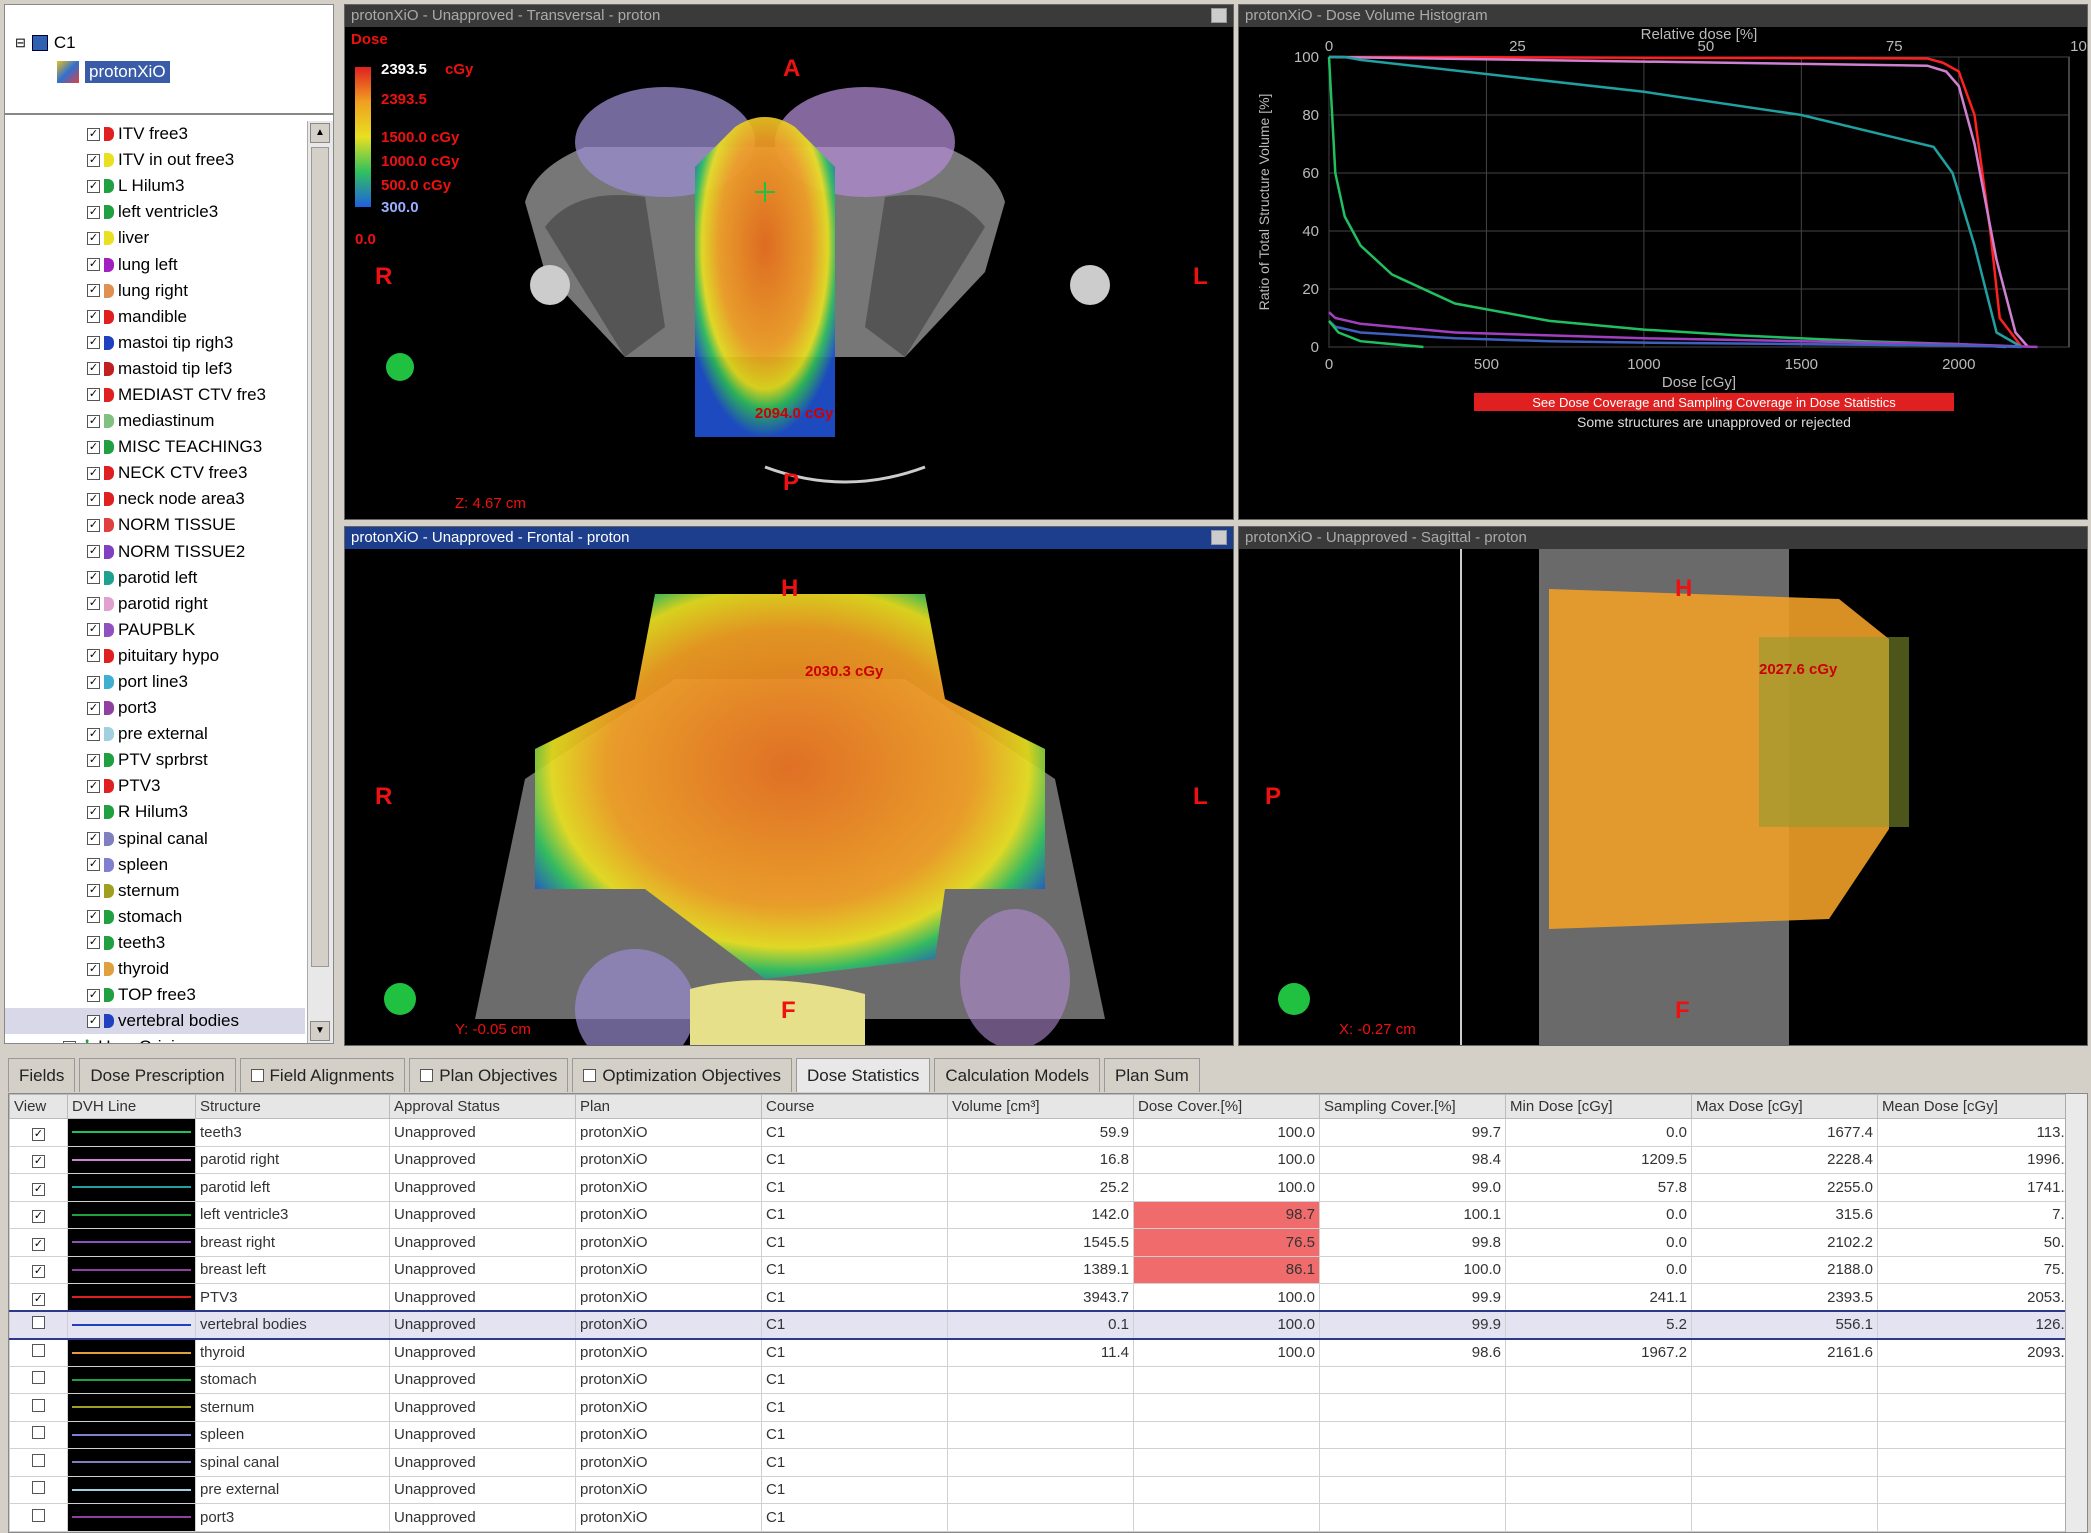  What do you see at coordinates (1017, 1075) in the screenshot?
I see `tab-6: Calculation Models` at bounding box center [1017, 1075].